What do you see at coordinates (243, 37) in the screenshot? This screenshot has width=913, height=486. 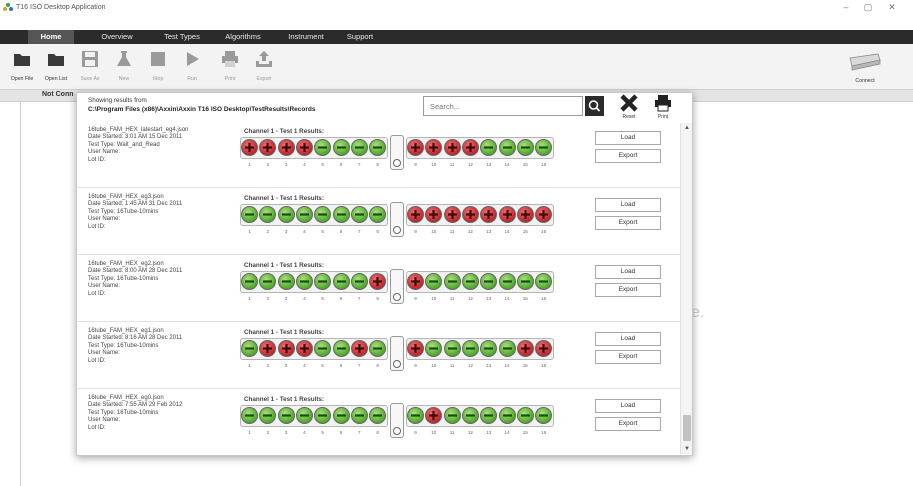 I see `tab-algorithms: Algorithms` at bounding box center [243, 37].